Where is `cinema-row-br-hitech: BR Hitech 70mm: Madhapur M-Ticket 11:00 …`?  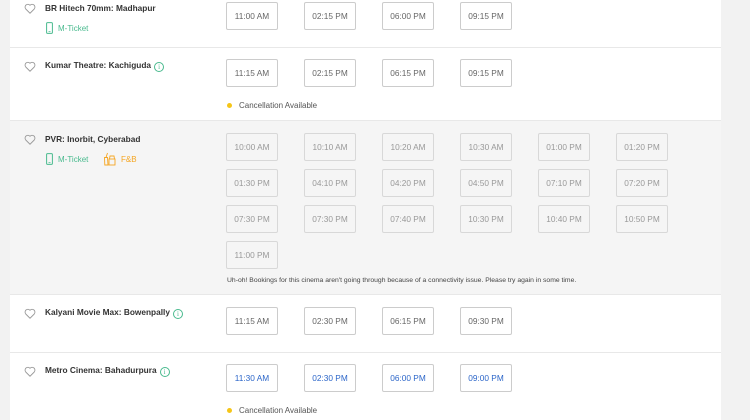 cinema-row-br-hitech: BR Hitech 70mm: Madhapur M-Ticket 11:00 … is located at coordinates (365, 24).